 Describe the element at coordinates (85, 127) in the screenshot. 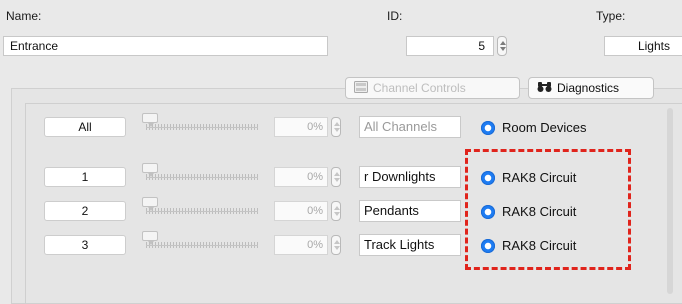

I see `all-channels-button: All` at that location.